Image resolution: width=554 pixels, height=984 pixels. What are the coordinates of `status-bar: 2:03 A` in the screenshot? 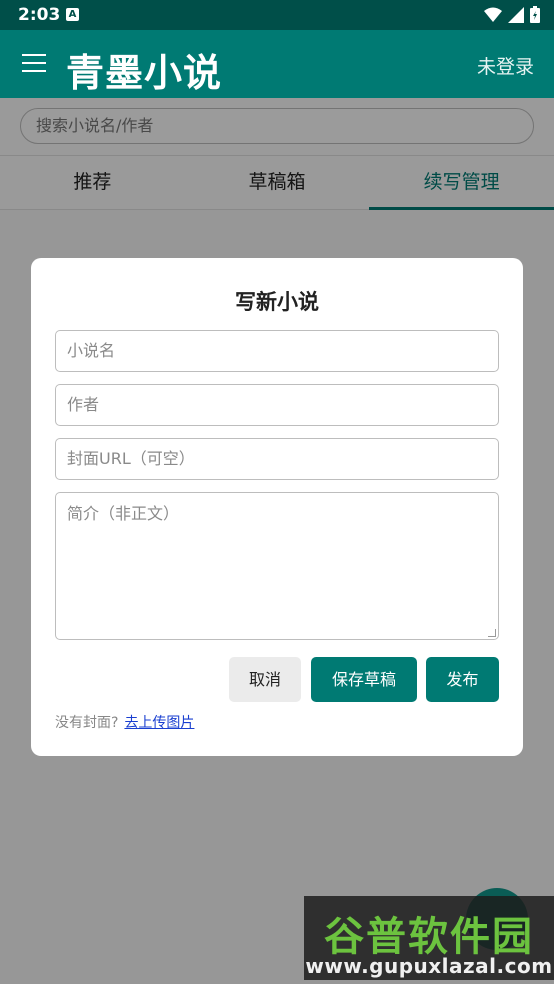 It's located at (277, 15).